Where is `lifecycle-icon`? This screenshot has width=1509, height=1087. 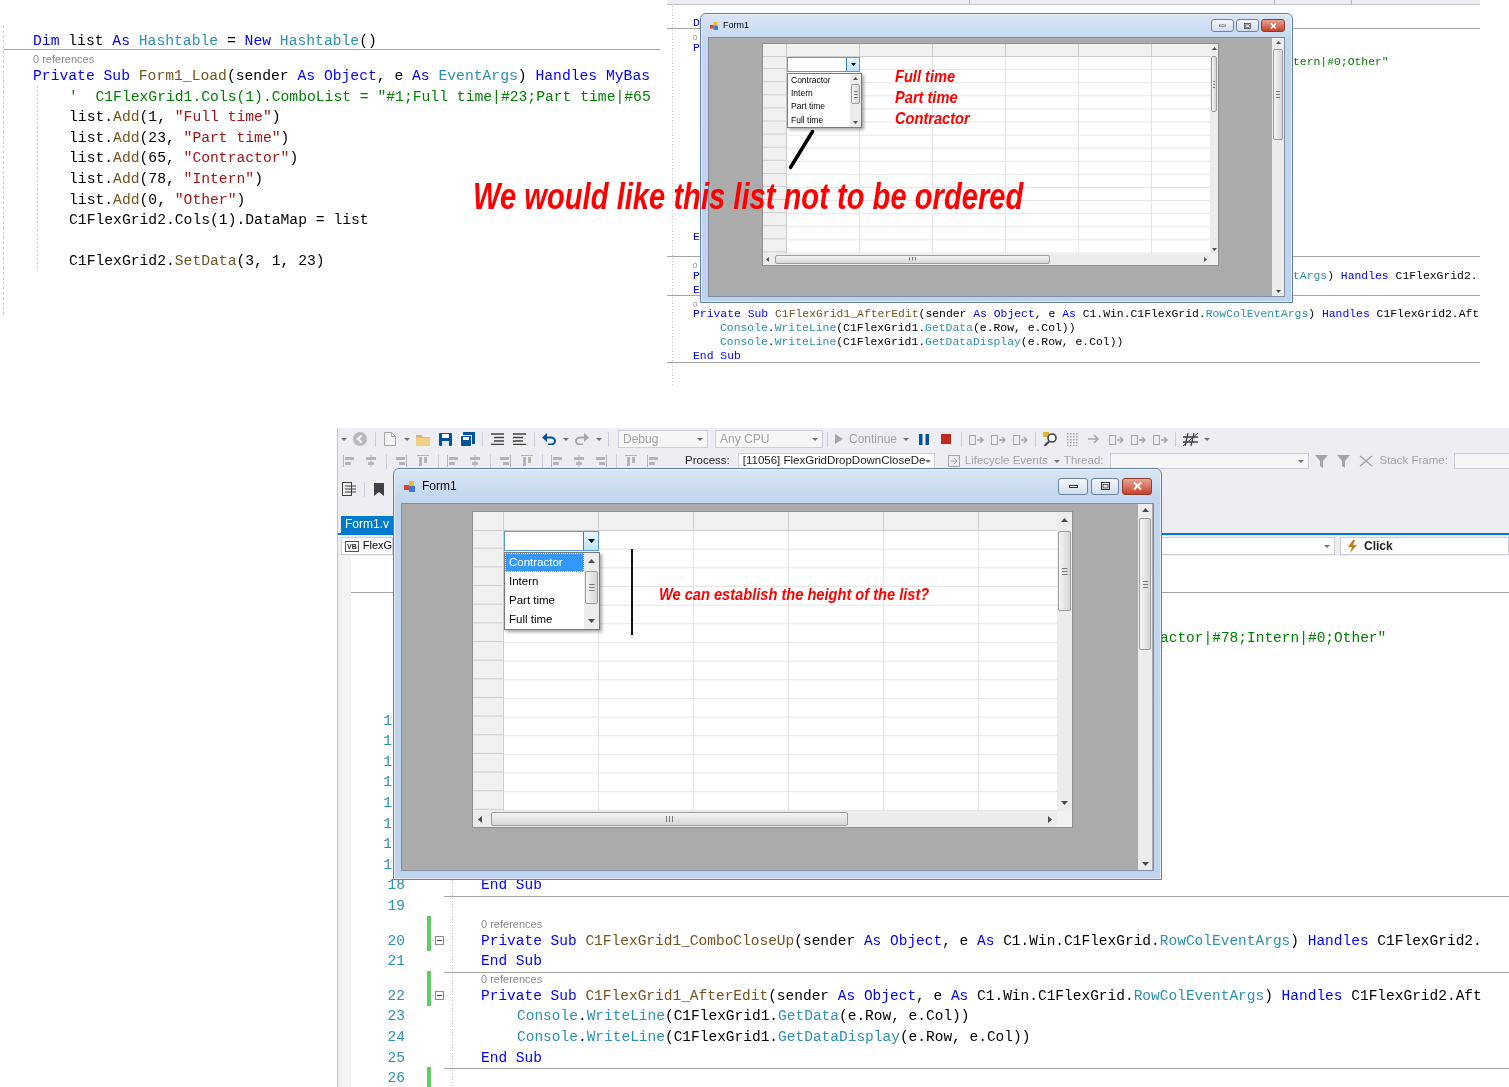 lifecycle-icon is located at coordinates (953, 461).